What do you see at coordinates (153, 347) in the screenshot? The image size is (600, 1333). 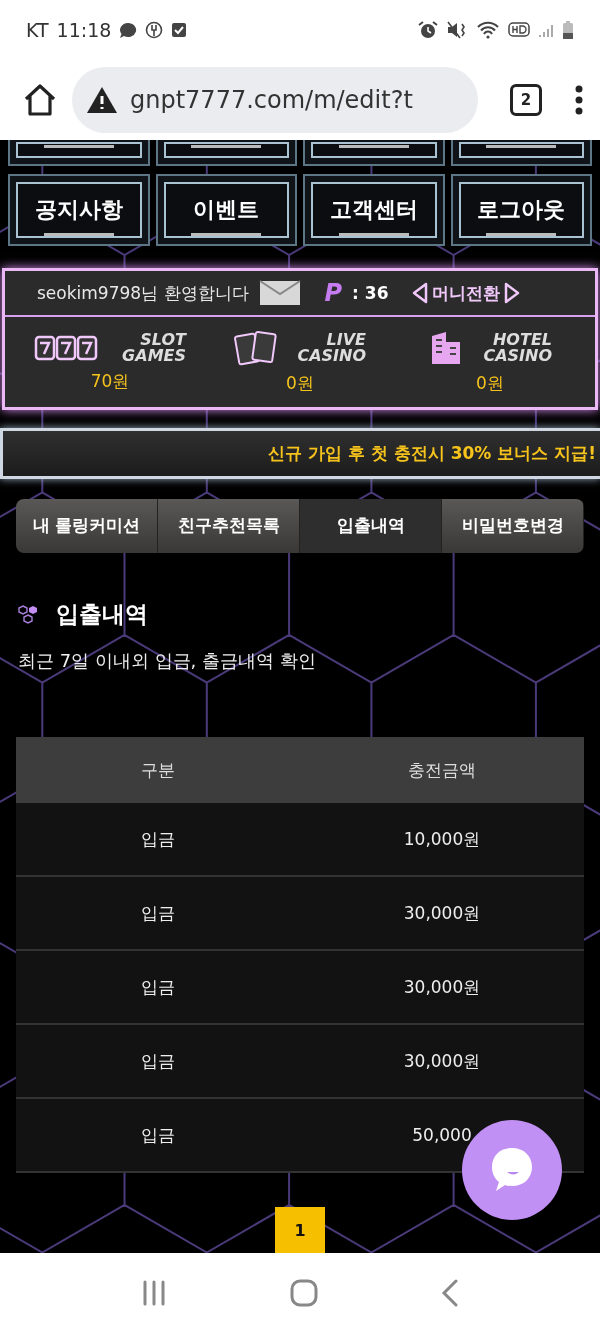 I see `wallet-label: SLOT GAMES` at bounding box center [153, 347].